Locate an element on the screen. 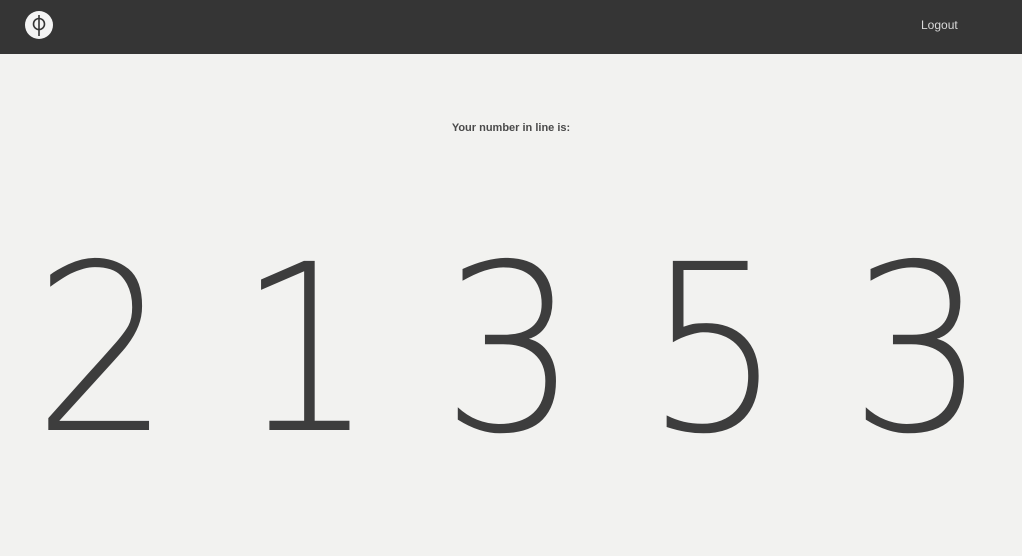  queue-digit-1: 2 is located at coordinates (102, 350).